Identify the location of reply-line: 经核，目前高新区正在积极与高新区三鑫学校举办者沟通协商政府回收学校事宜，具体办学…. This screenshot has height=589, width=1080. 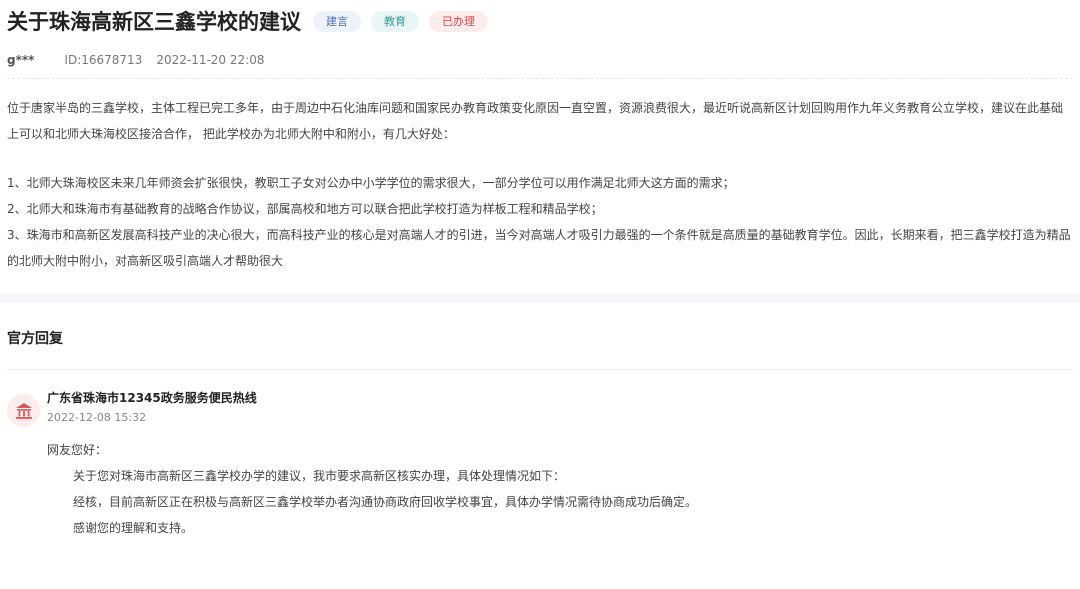
(385, 502).